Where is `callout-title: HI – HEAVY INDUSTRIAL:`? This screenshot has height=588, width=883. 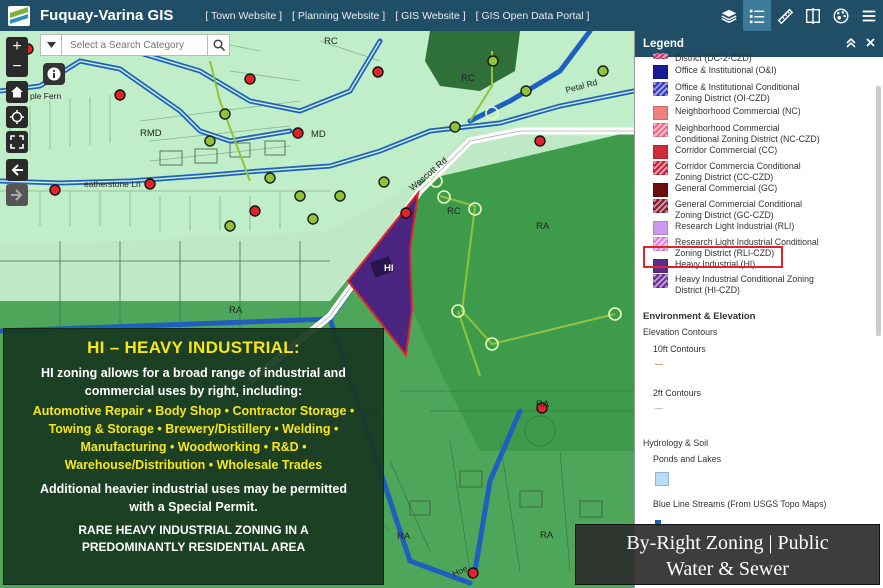
callout-title: HI – HEAVY INDUSTRIAL: is located at coordinates (193, 347).